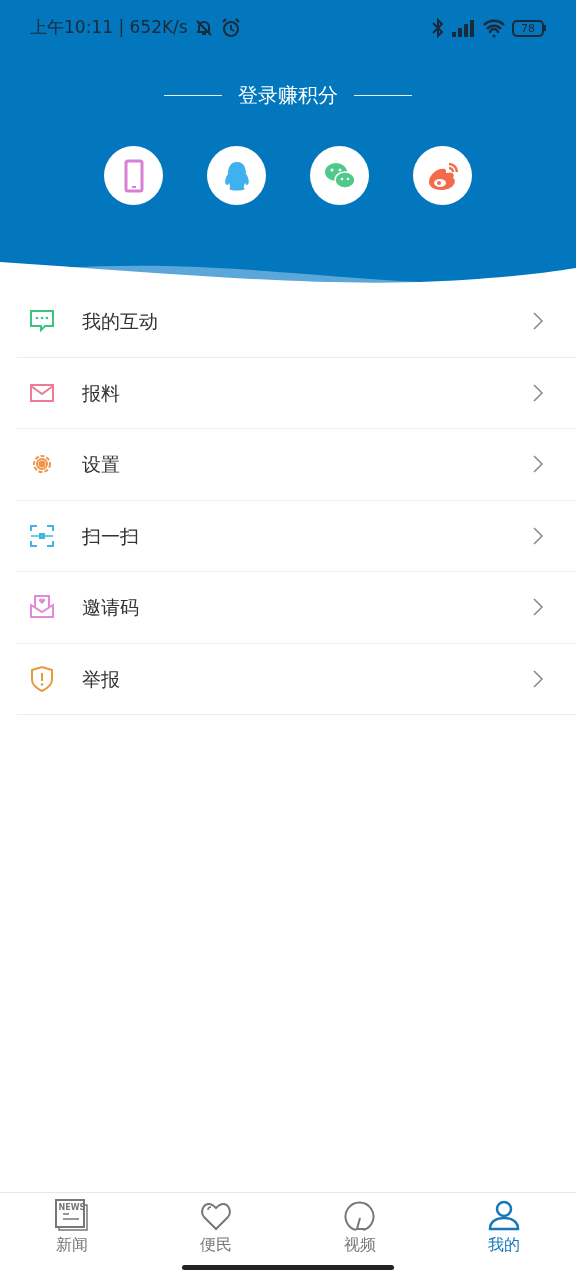 The image size is (576, 1280). Describe the element at coordinates (296, 465) in the screenshot. I see `menu-item: 设置` at that location.